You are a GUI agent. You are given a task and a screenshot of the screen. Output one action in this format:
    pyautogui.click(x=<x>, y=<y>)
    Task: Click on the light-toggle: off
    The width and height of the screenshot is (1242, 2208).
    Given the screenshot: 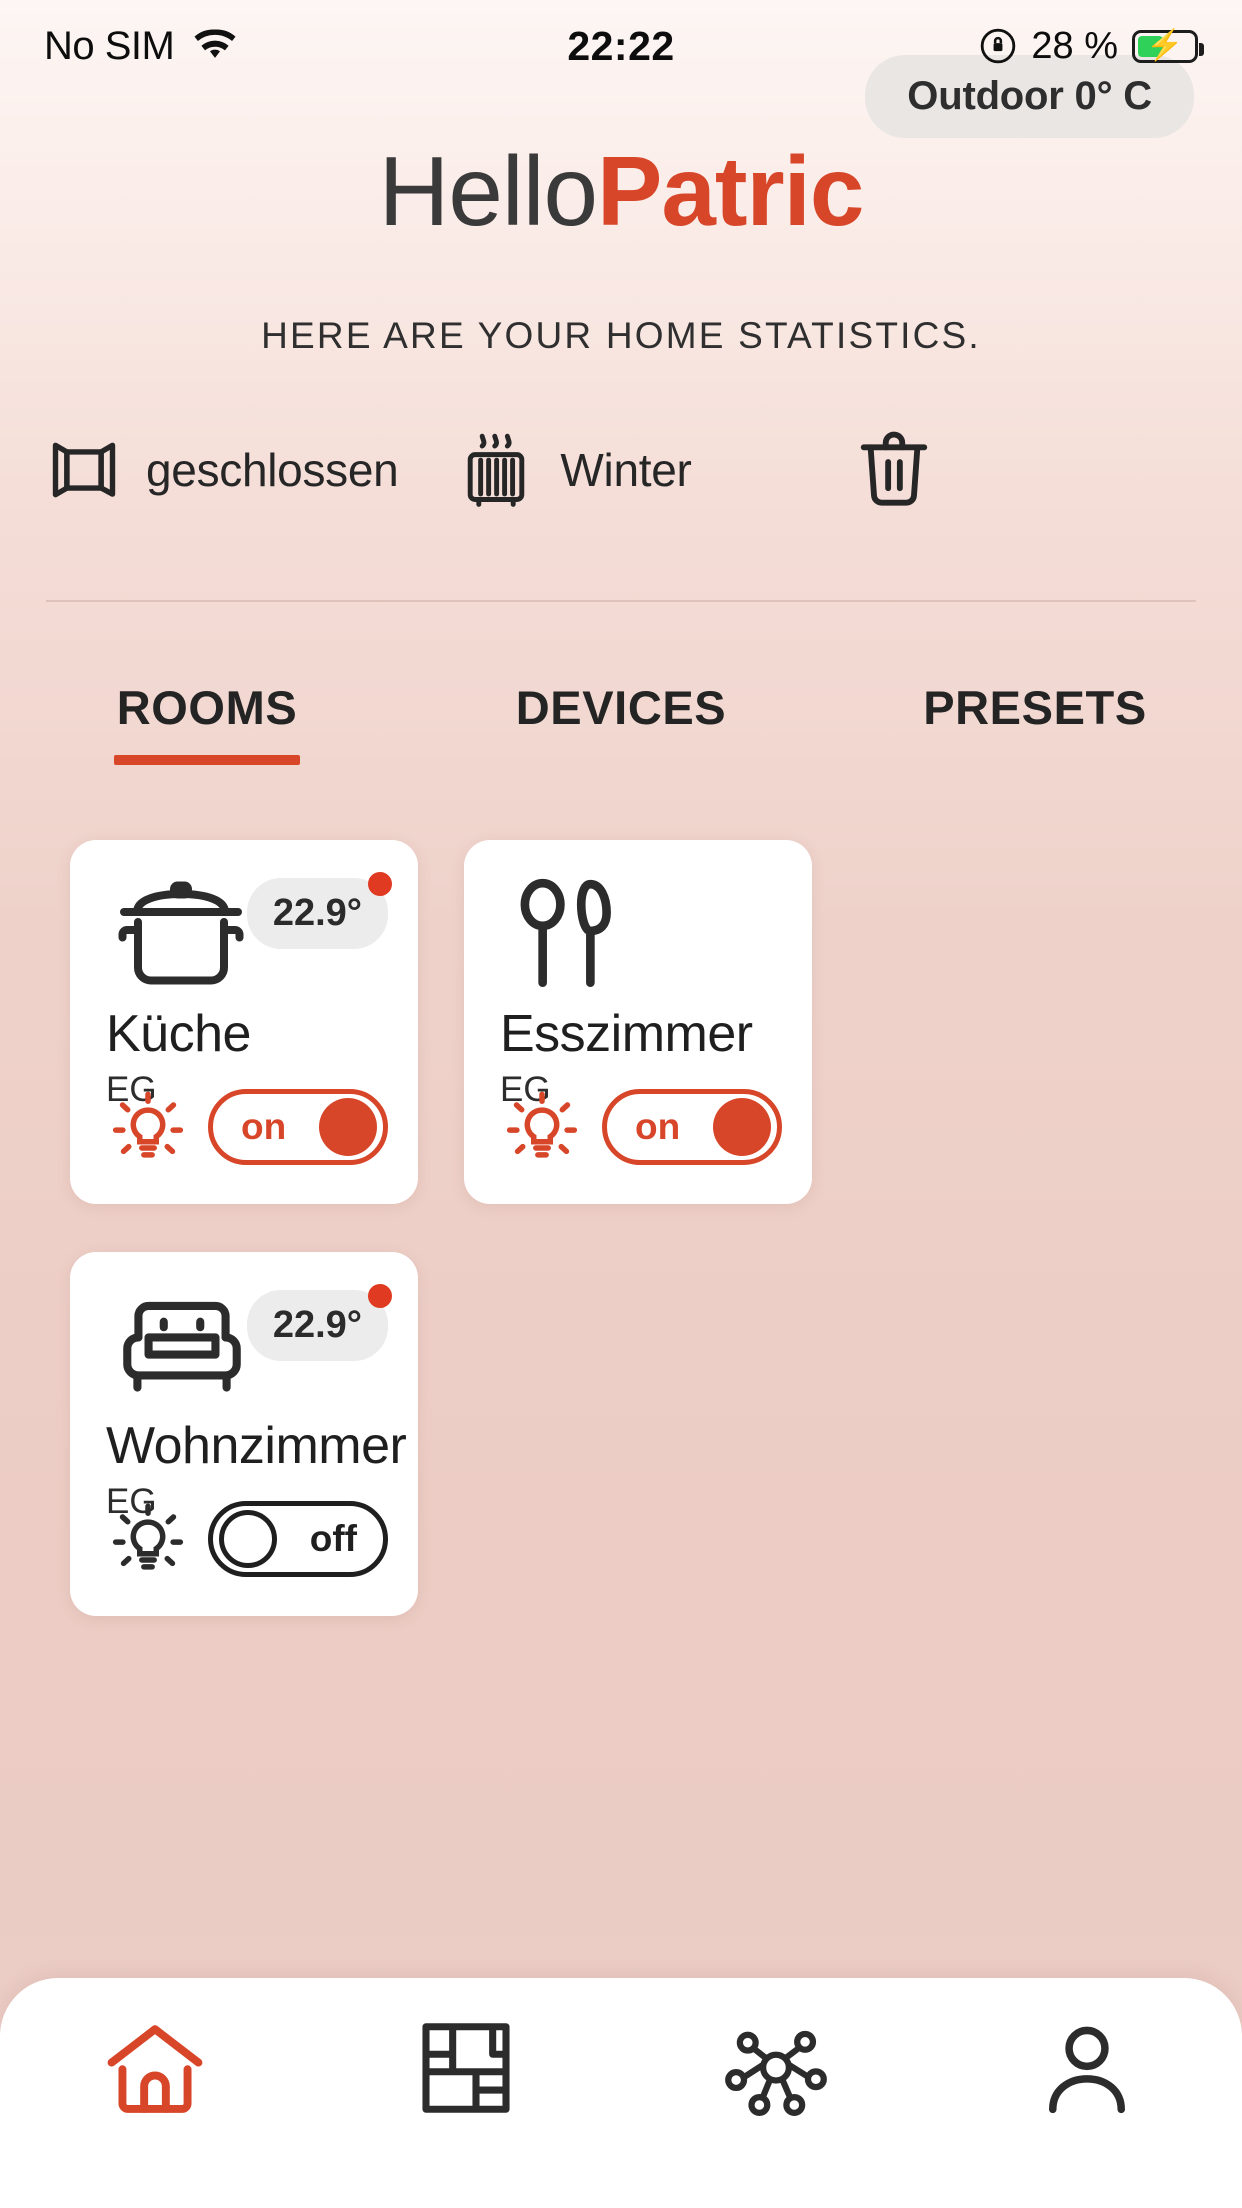 What is the action you would take?
    pyautogui.click(x=298, y=1539)
    